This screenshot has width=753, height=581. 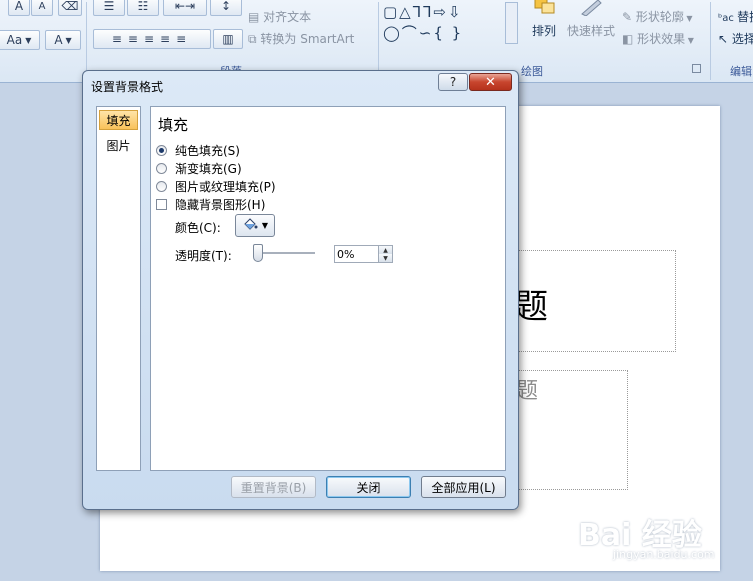 I want to click on replace-button: ᵇac 替换, so click(x=735, y=16).